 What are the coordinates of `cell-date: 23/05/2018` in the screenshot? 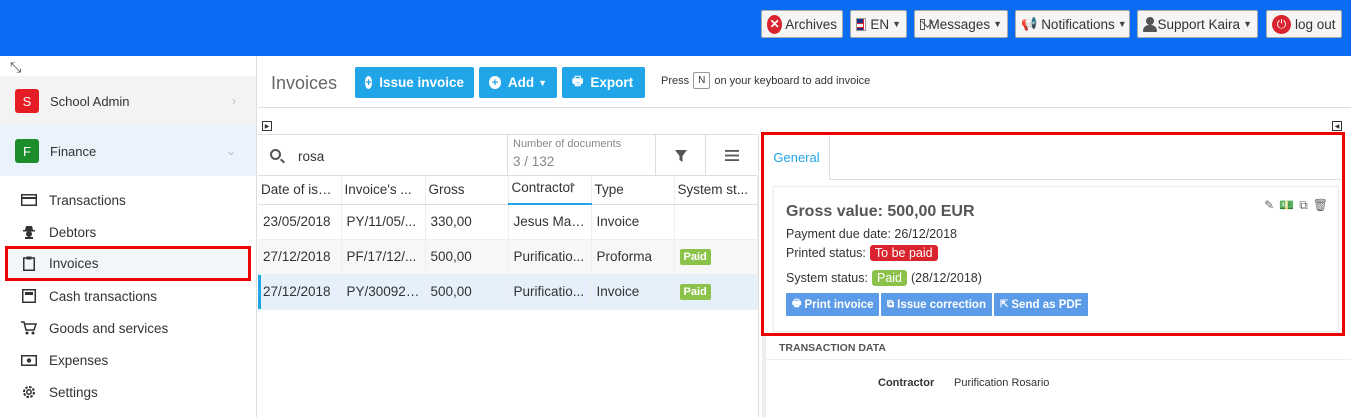 It's located at (300, 222).